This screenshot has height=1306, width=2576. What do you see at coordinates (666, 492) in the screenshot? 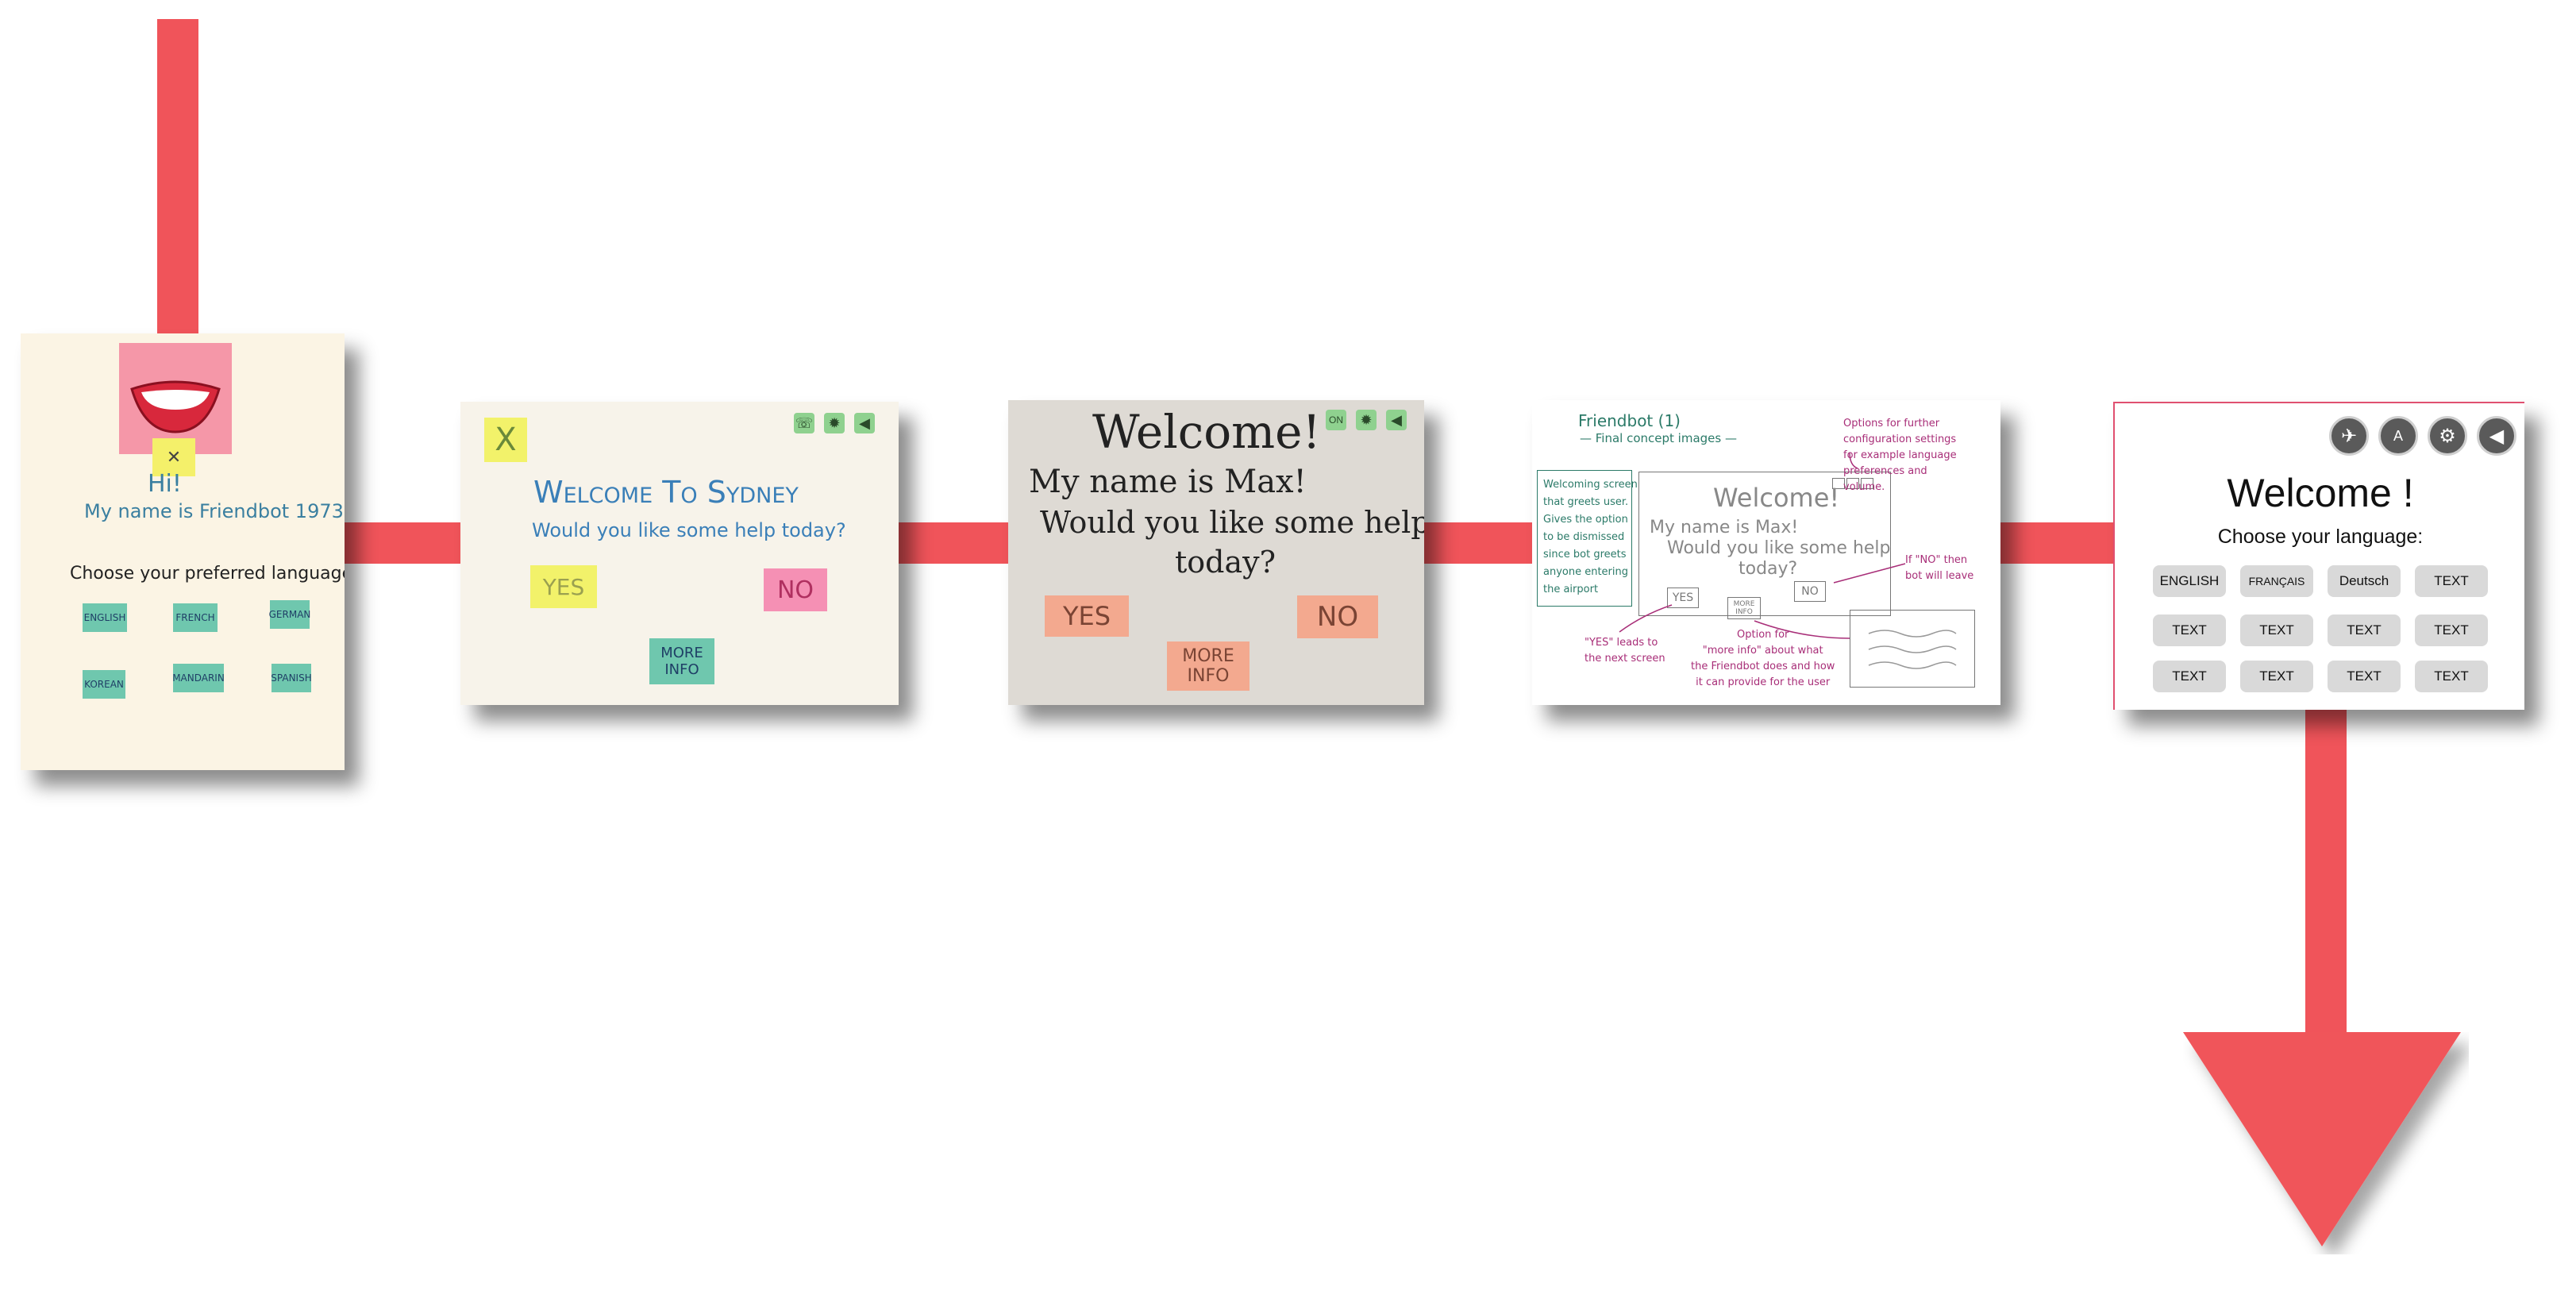
I see `welcome-title: Welcome To Sydney` at bounding box center [666, 492].